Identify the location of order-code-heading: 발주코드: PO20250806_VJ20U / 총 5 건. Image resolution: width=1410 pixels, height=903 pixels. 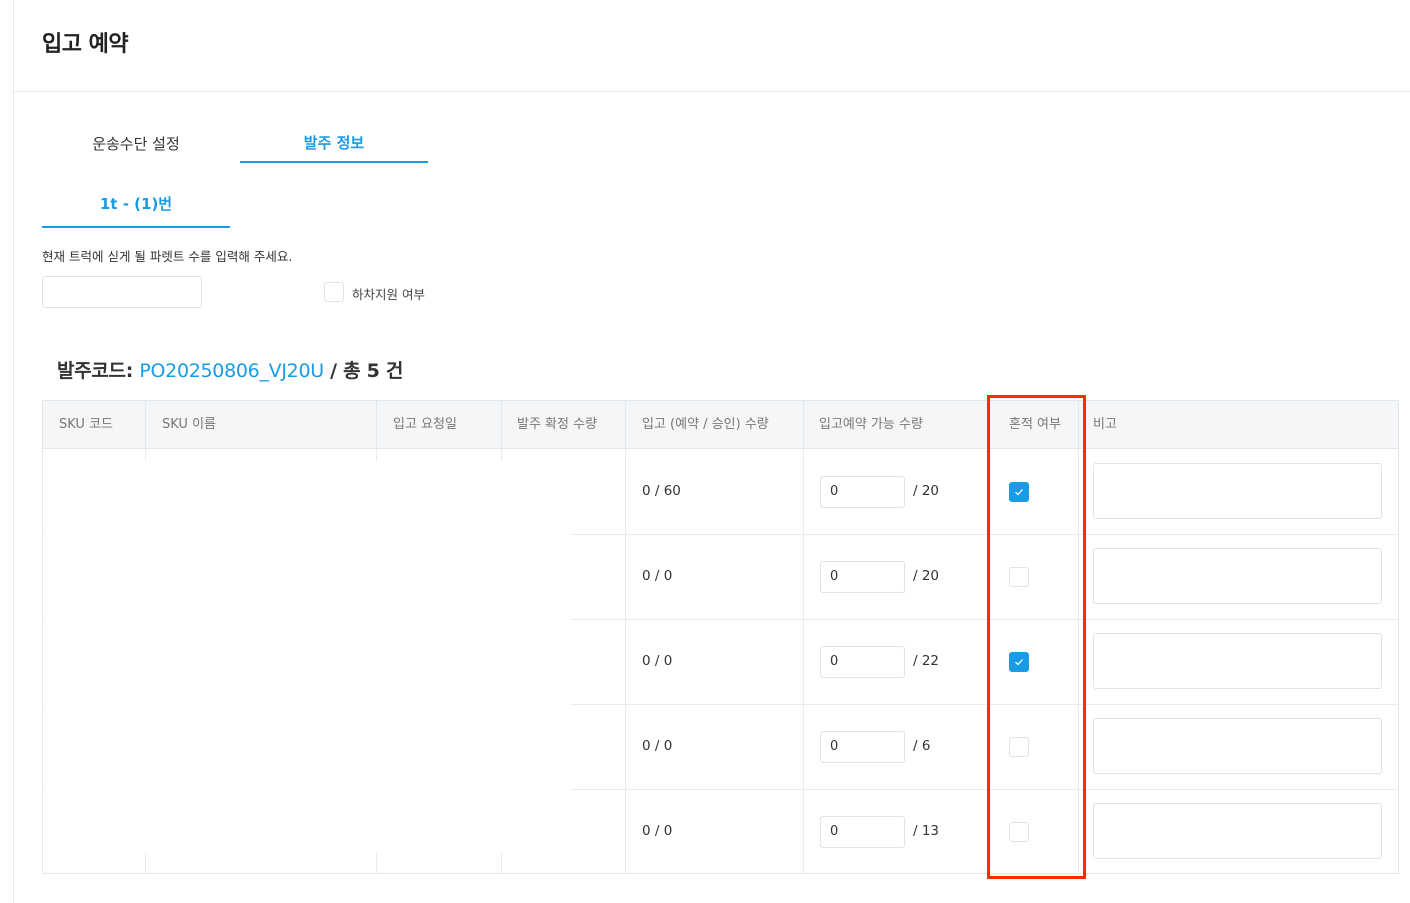
(230, 369).